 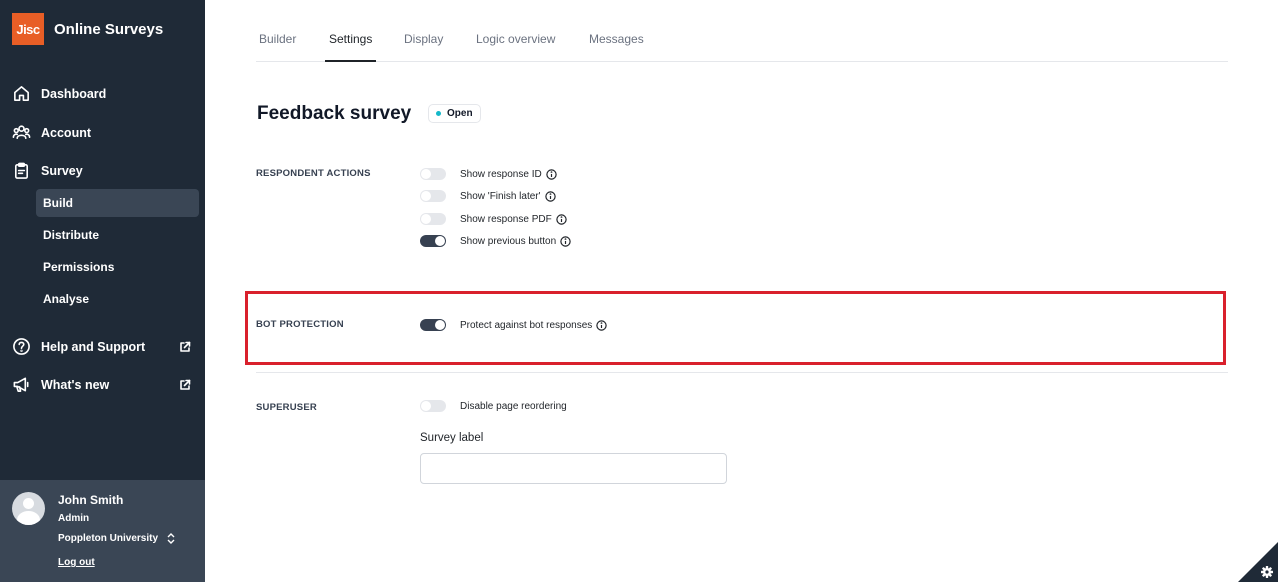 What do you see at coordinates (21, 132) in the screenshot?
I see `users-icon` at bounding box center [21, 132].